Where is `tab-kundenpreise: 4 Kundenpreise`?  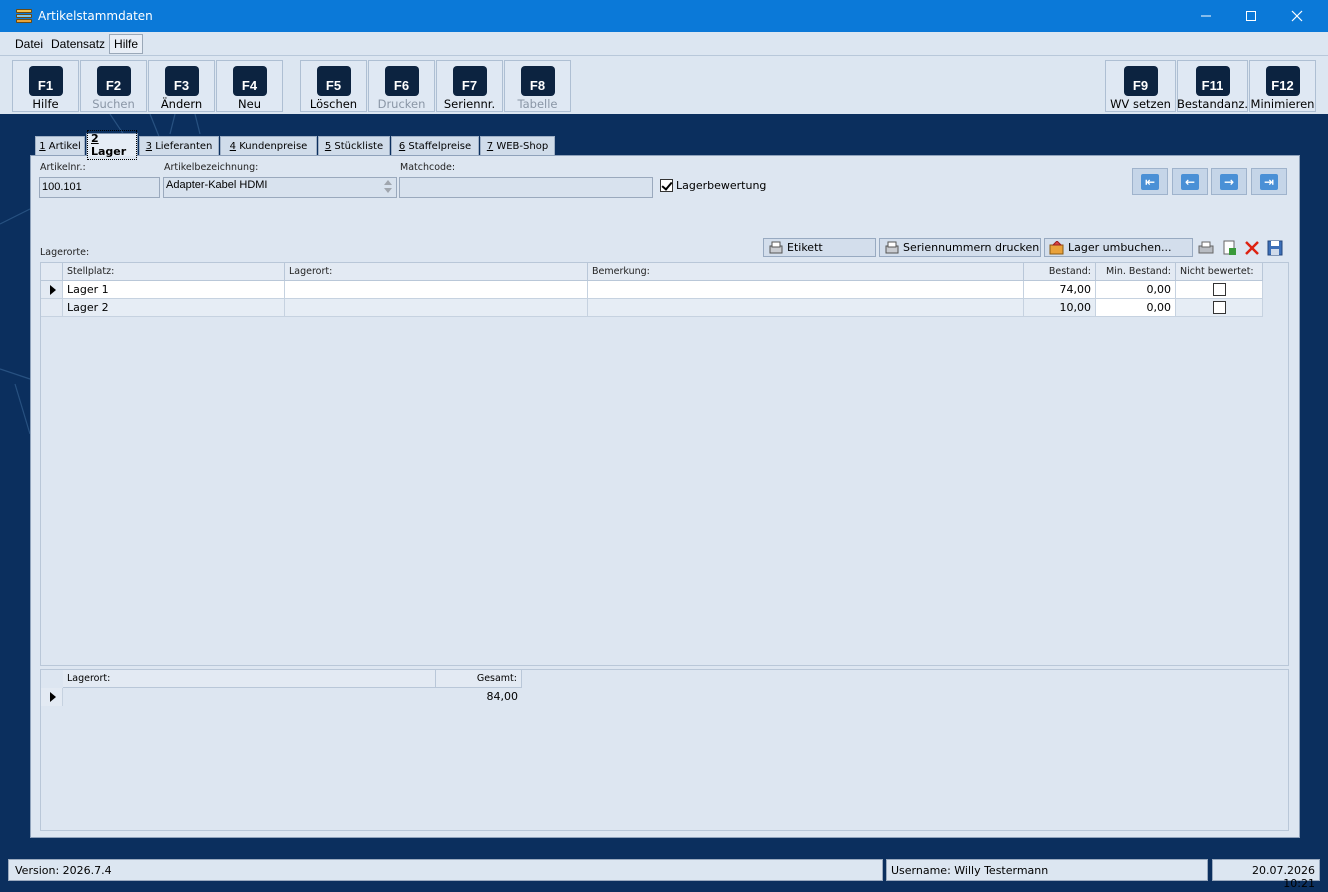
tab-kundenpreise: 4 Kundenpreise is located at coordinates (268, 146).